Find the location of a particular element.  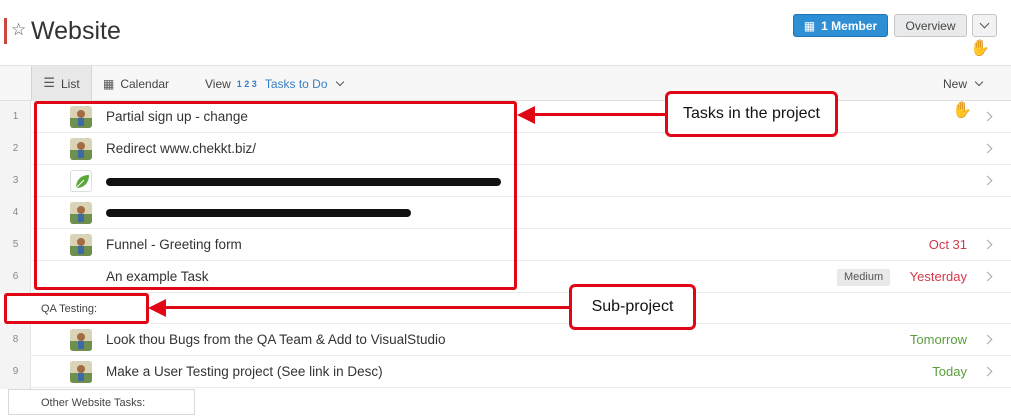

subproject-arrow-head is located at coordinates (157, 308).